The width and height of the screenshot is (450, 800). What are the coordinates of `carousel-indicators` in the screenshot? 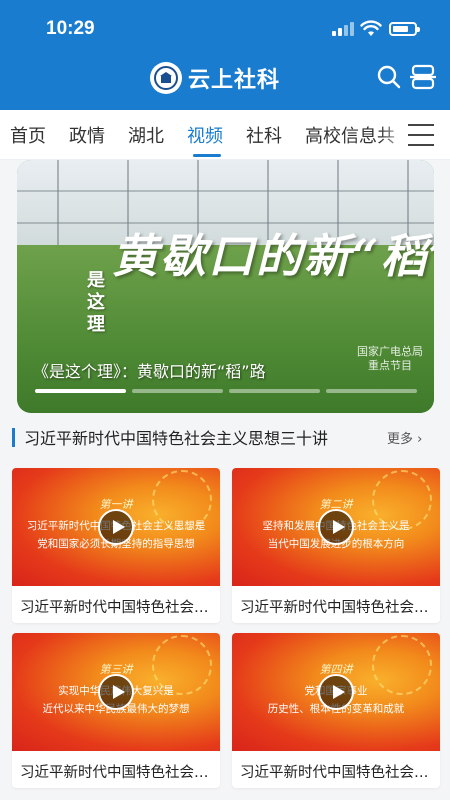 It's located at (226, 391).